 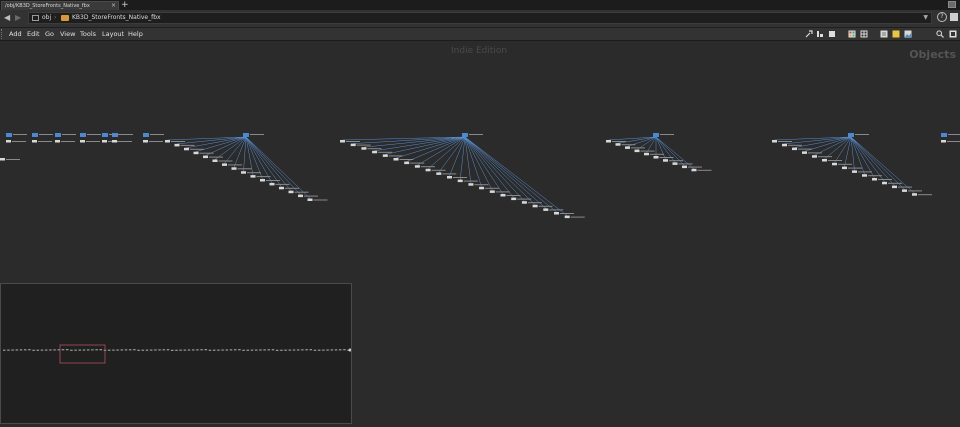 I want to click on menu-layout: Layout, so click(x=113, y=34).